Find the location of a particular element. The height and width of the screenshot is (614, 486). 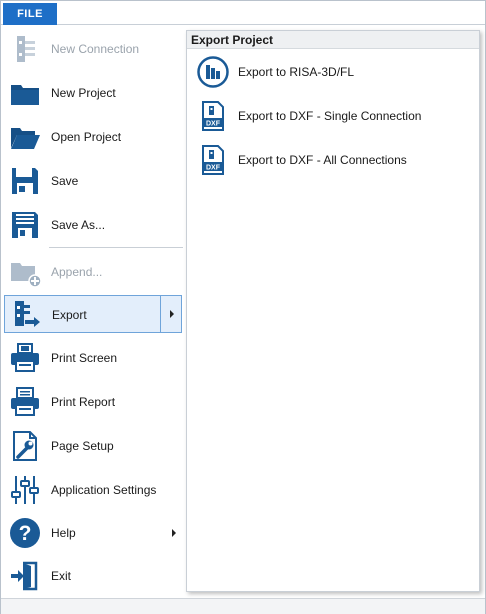

menu-item-help: ? Help is located at coordinates (93, 533).